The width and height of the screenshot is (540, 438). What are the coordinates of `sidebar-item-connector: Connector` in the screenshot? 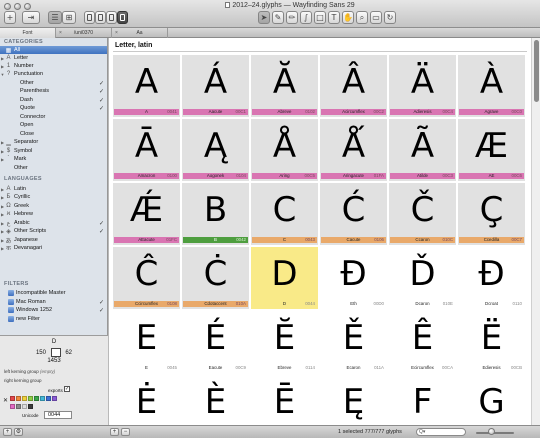 It's located at (53, 117).